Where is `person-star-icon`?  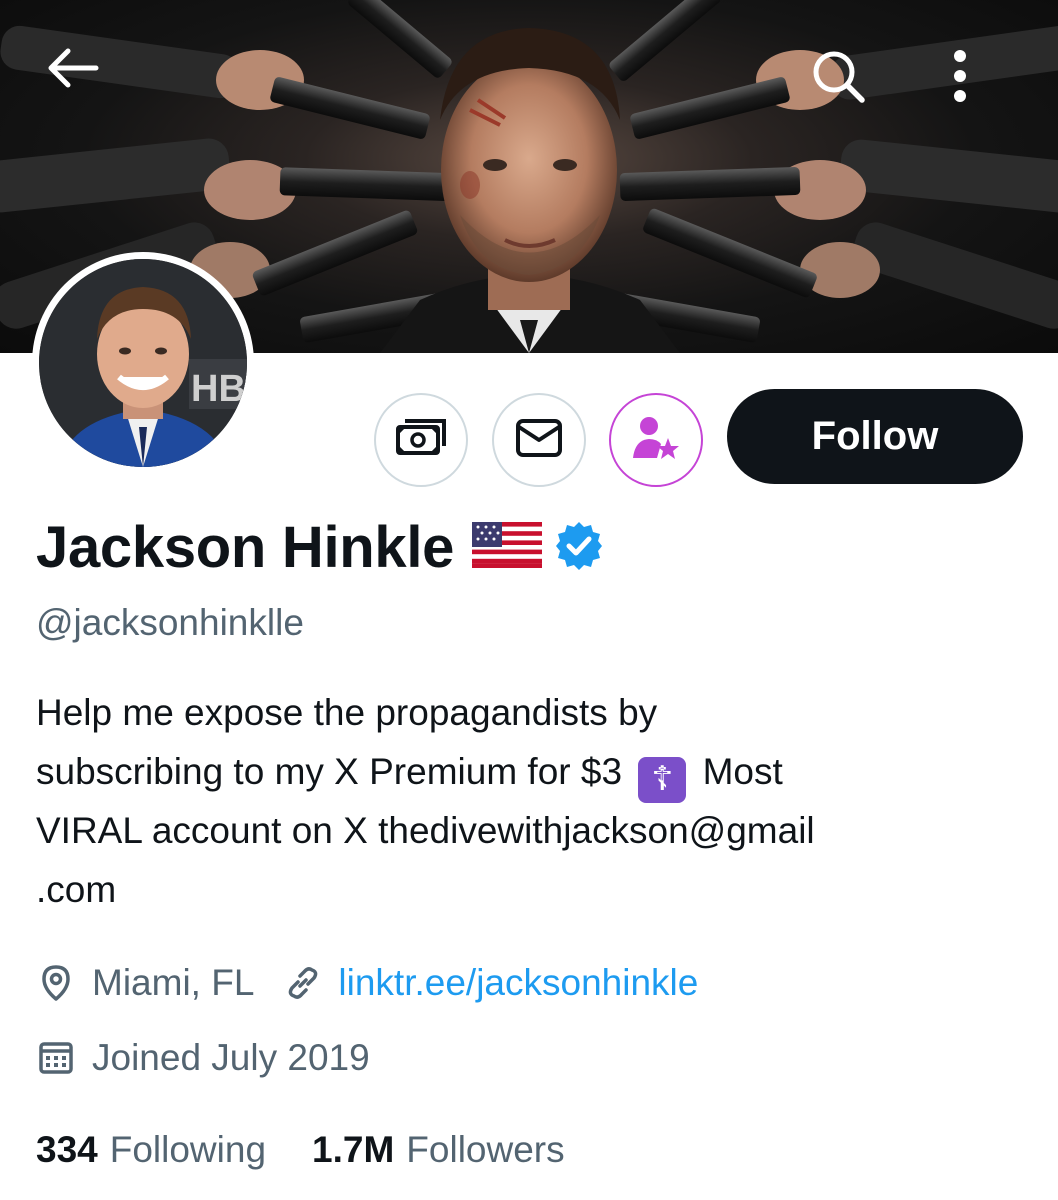
person-star-icon is located at coordinates (656, 440).